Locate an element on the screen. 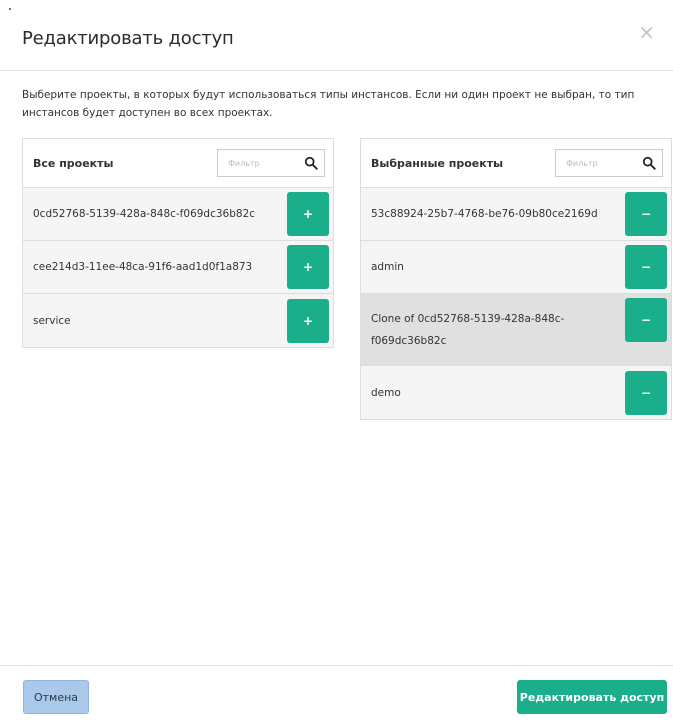 The image size is (673, 722). project-label: 53c88924-25b7-4768-be76-09b80ce2169d is located at coordinates (484, 214).